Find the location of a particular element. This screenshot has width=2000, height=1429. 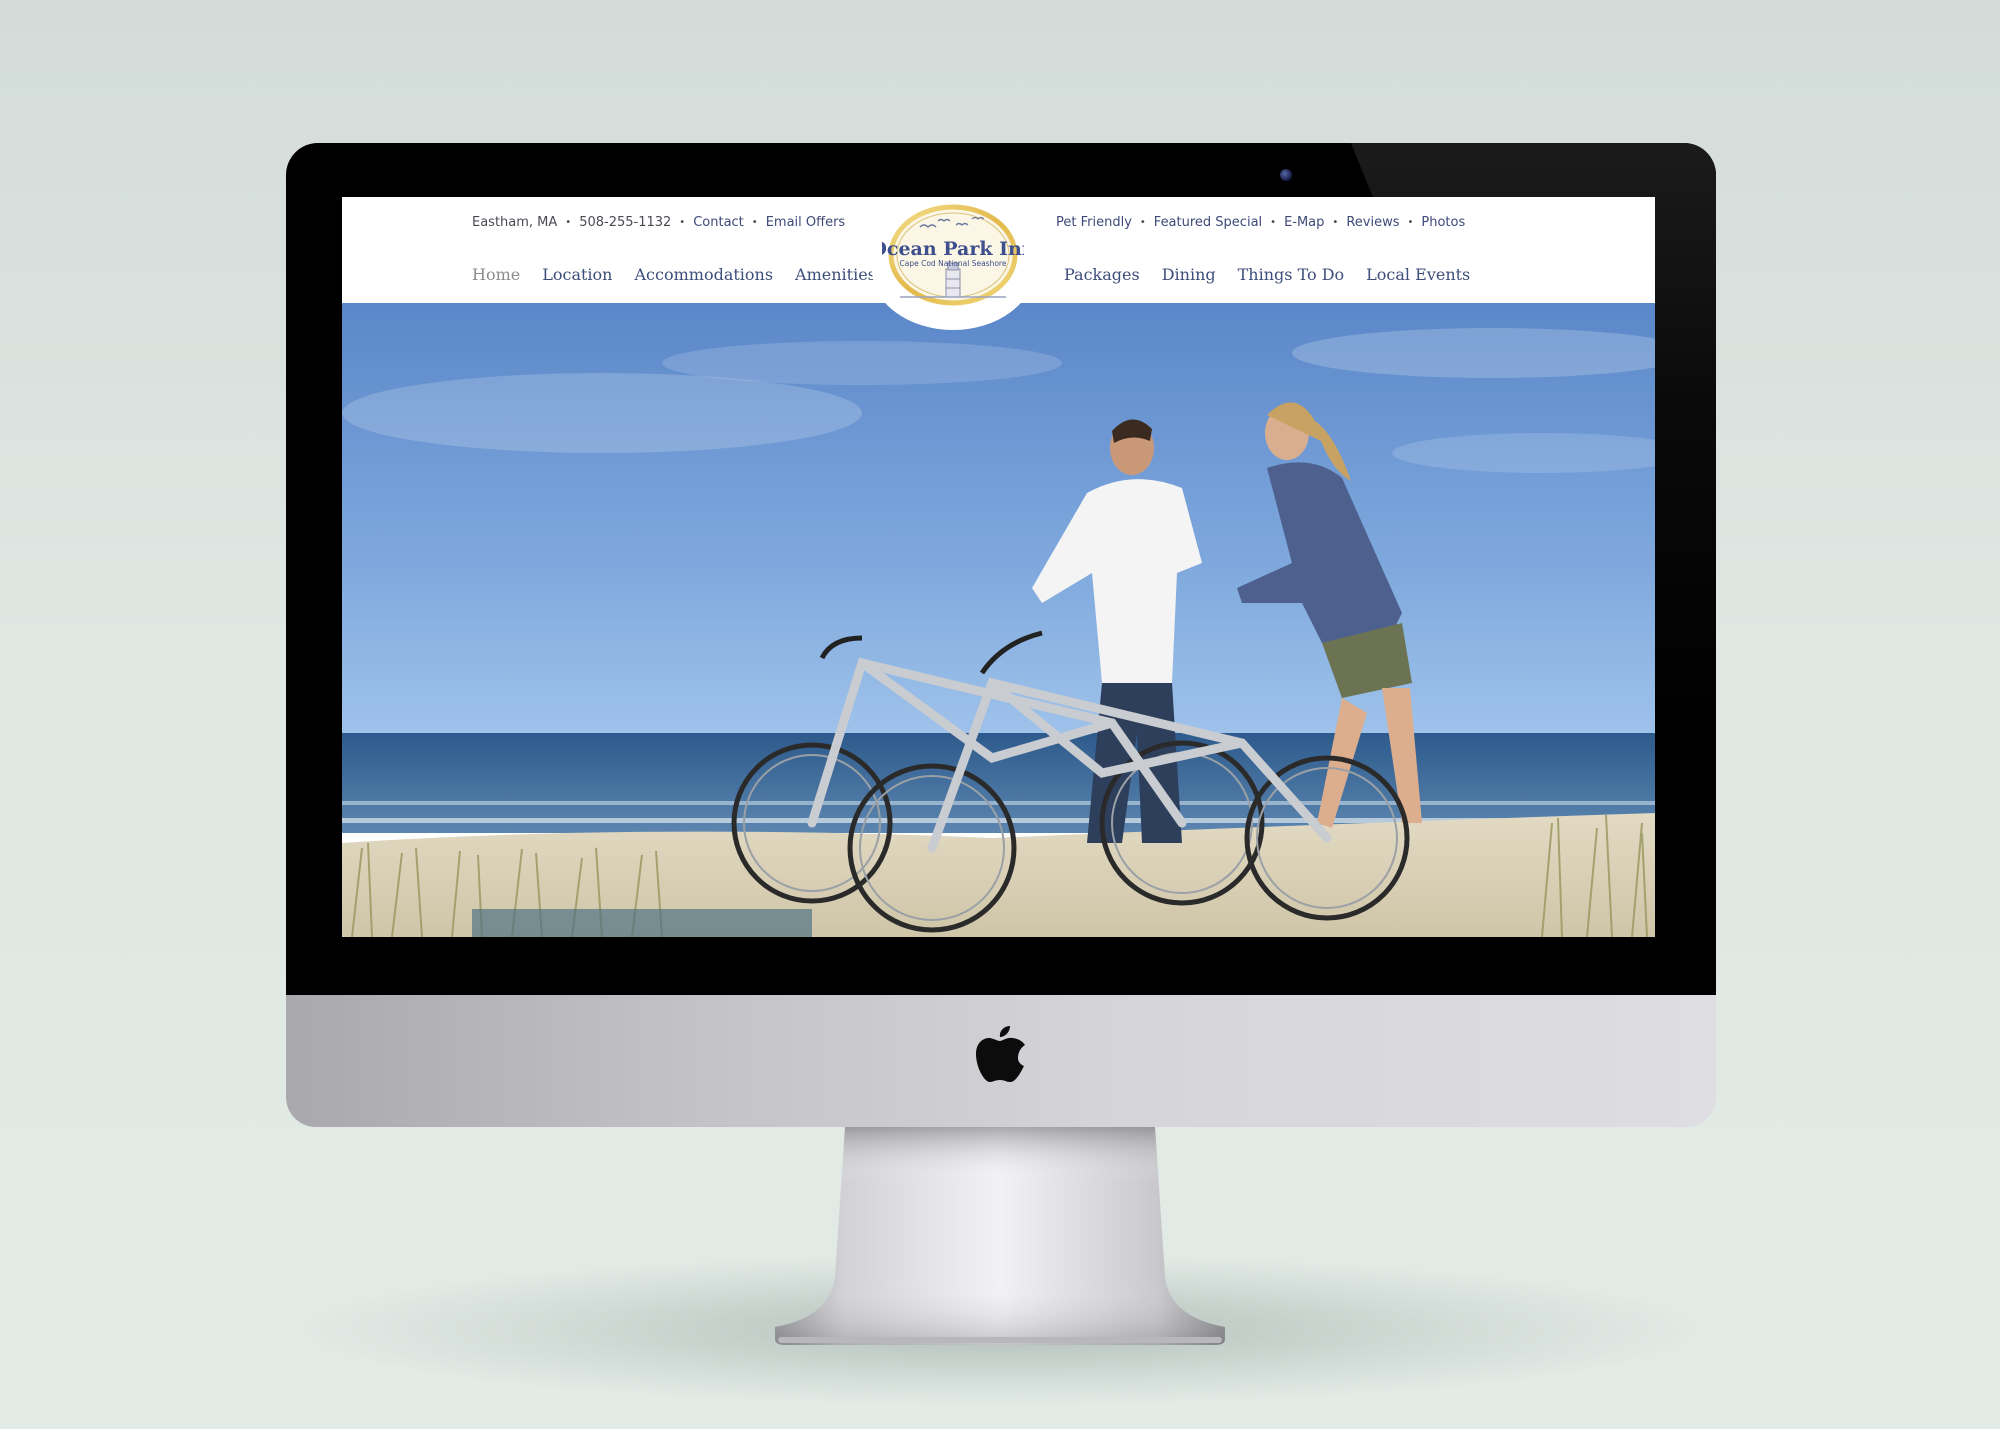

pet-friendly-link: Pet Friendly is located at coordinates (1094, 222).